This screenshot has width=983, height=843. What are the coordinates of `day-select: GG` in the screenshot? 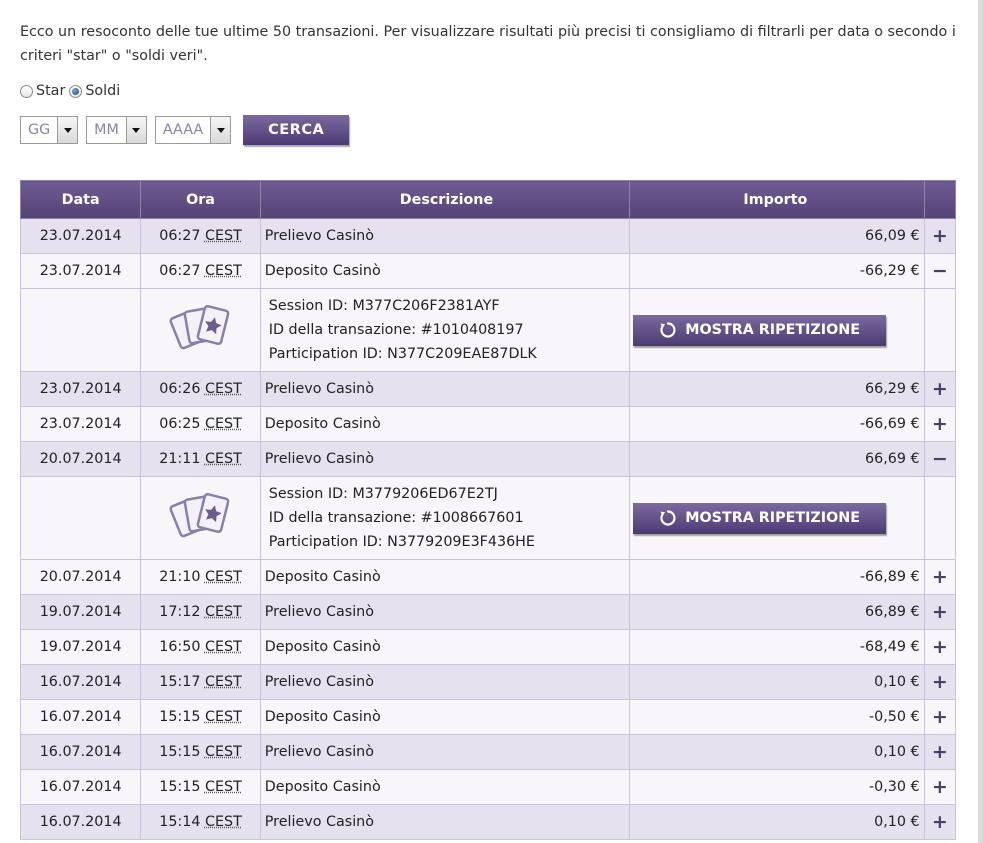 It's located at (49, 130).